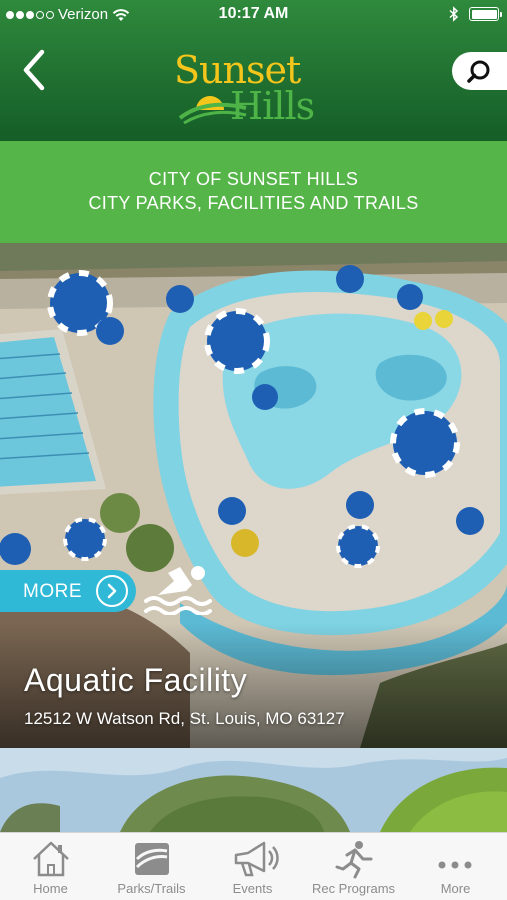  Describe the element at coordinates (272, 106) in the screenshot. I see `logo-word-hills: Hills` at that location.